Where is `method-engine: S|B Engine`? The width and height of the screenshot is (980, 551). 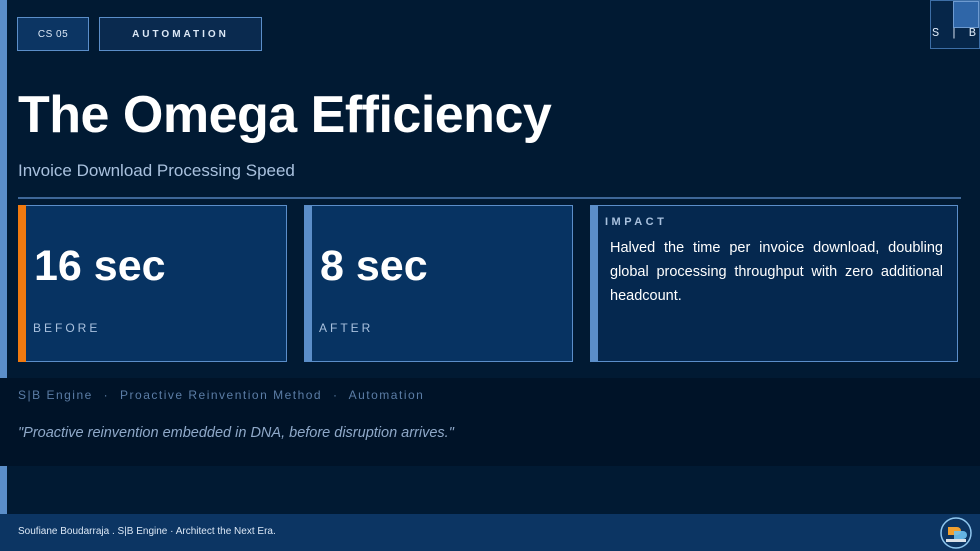
method-engine: S|B Engine is located at coordinates (55, 395).